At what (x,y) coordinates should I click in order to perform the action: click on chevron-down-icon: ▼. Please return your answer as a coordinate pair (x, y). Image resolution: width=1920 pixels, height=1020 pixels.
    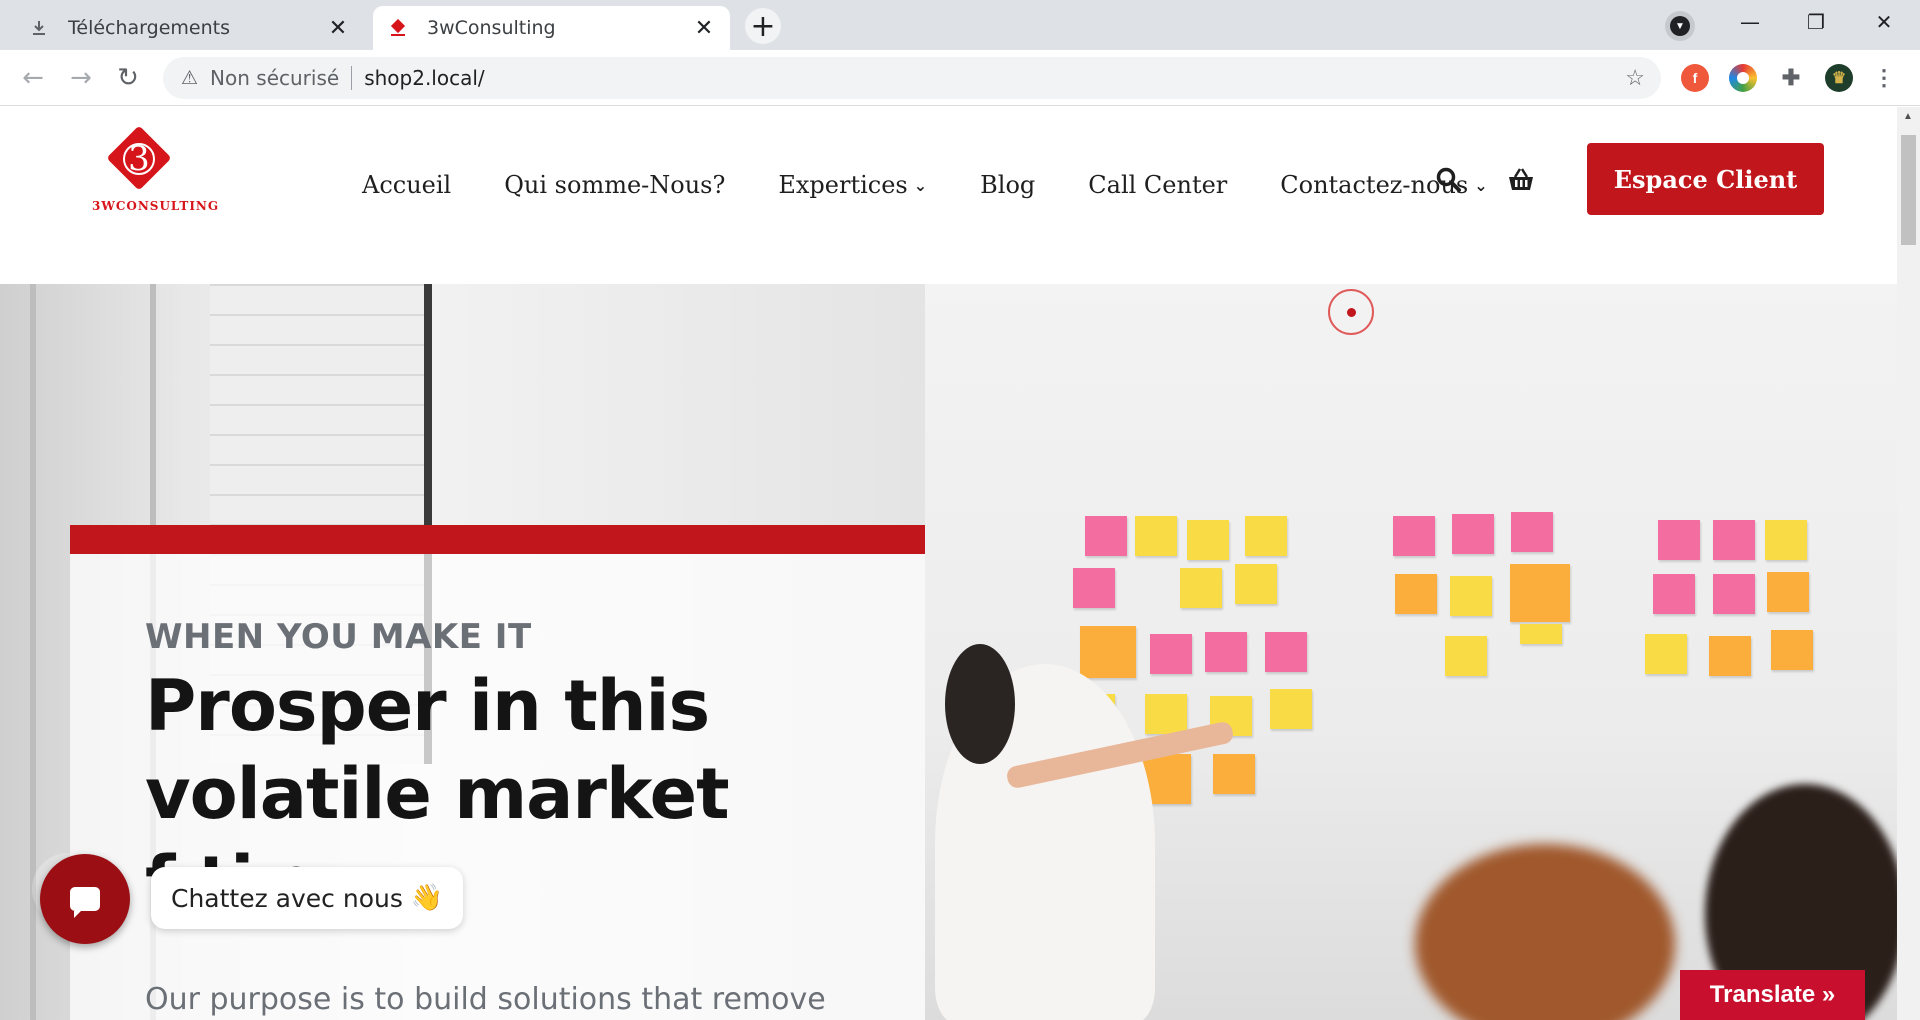
    Looking at the image, I should click on (1680, 26).